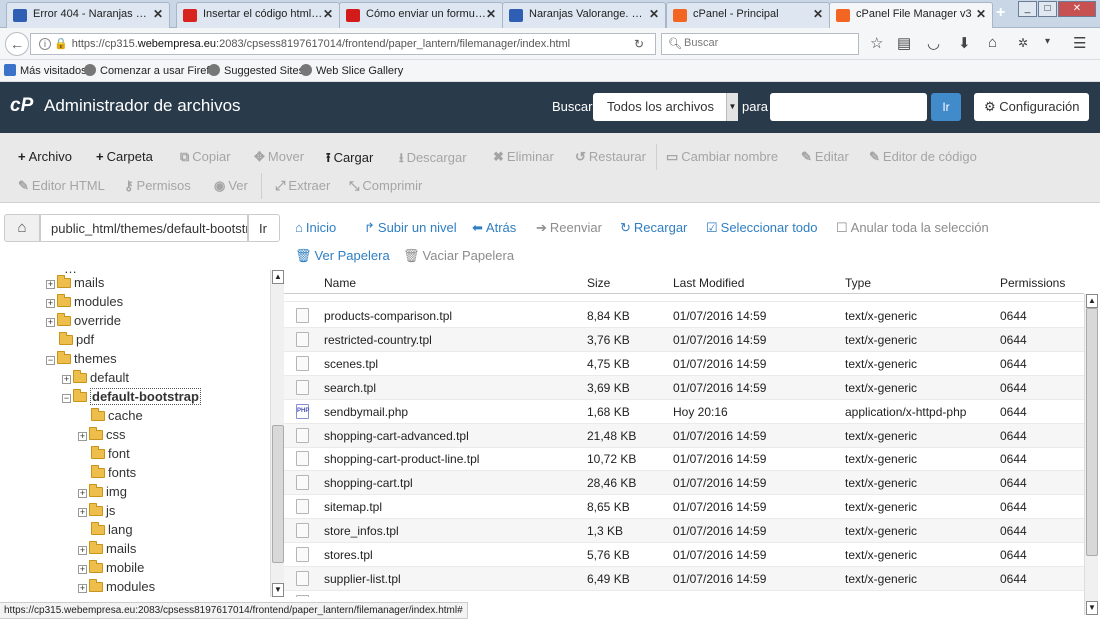 This screenshot has width=1100, height=619. Describe the element at coordinates (111, 569) in the screenshot. I see `tree-item-mobile: + mobile` at that location.